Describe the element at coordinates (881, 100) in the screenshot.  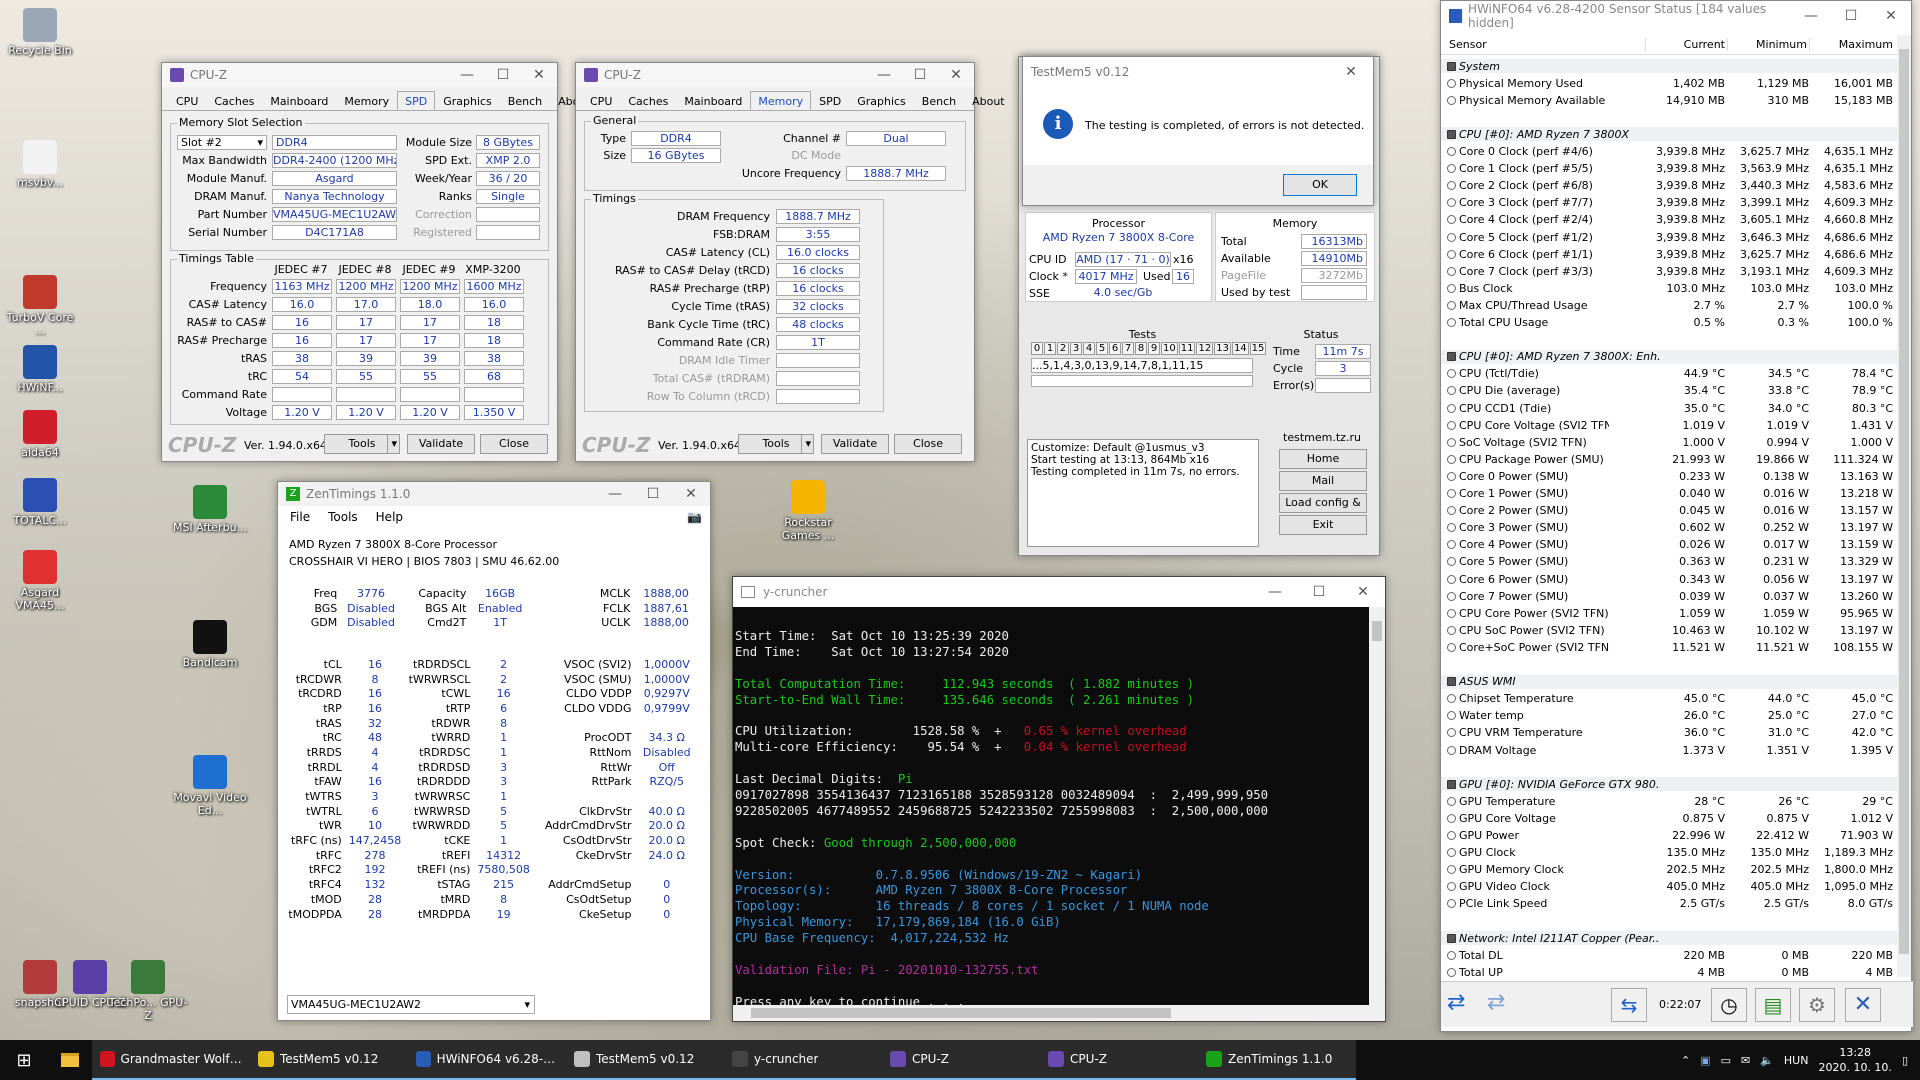
I see `tab-graphics: Graphics` at that location.